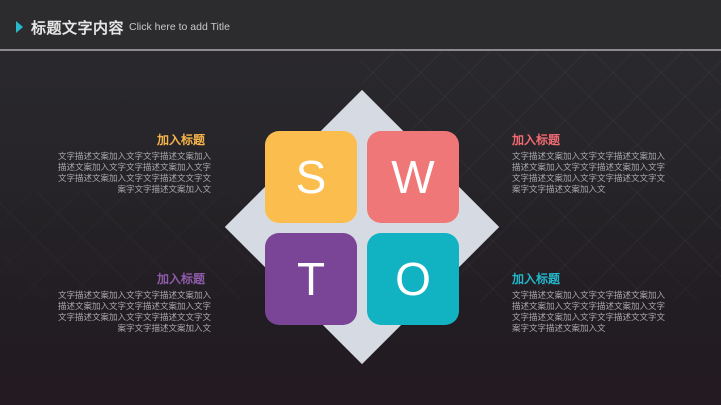  I want to click on slide-title: 标题文字内容, so click(77, 27).